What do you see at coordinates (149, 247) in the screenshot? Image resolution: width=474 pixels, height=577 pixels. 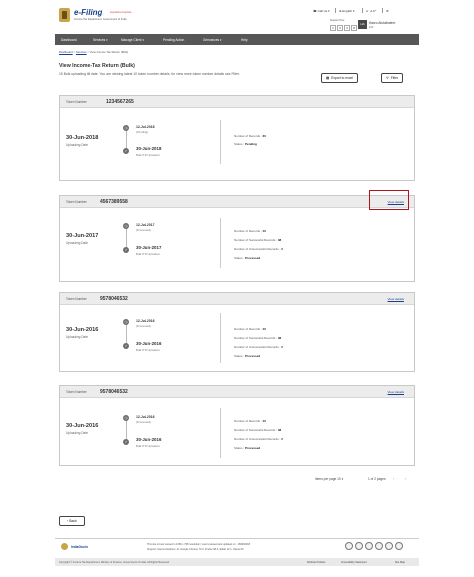 I see `timeline-step-date: 30-Jun-2017` at bounding box center [149, 247].